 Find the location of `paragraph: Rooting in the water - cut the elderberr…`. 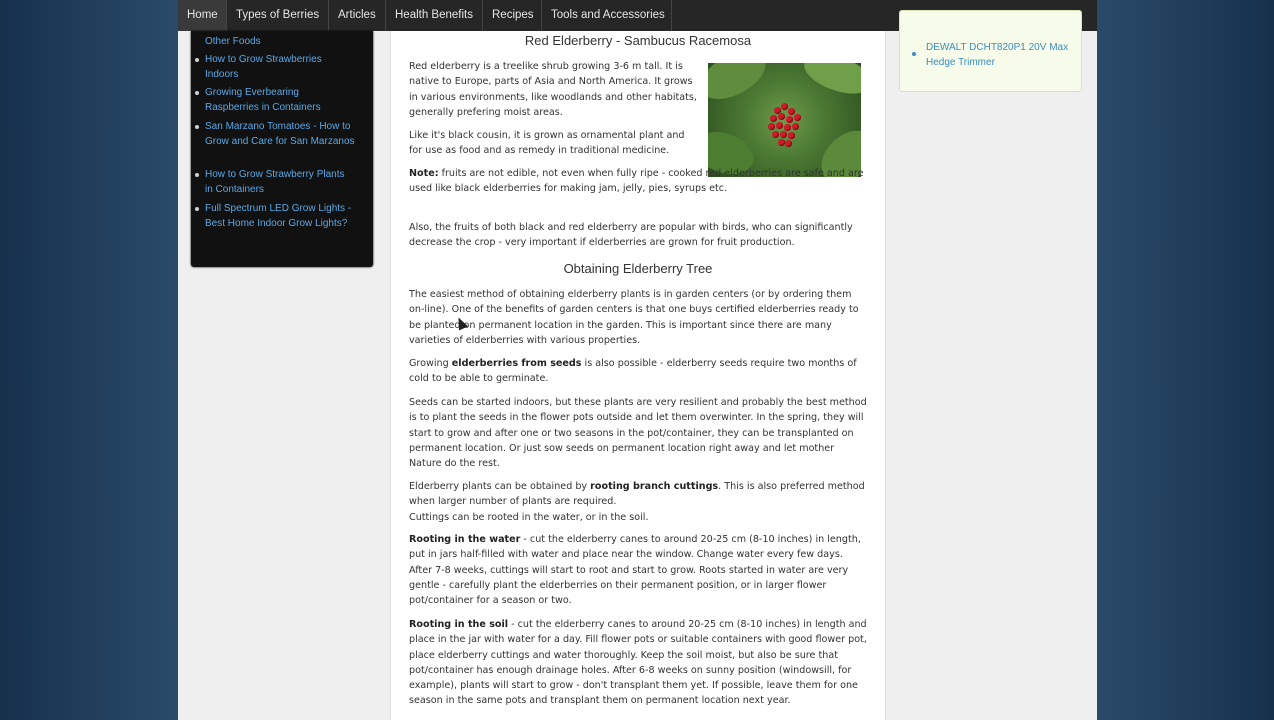

paragraph: Rooting in the water - cut the elderberr… is located at coordinates (638, 570).